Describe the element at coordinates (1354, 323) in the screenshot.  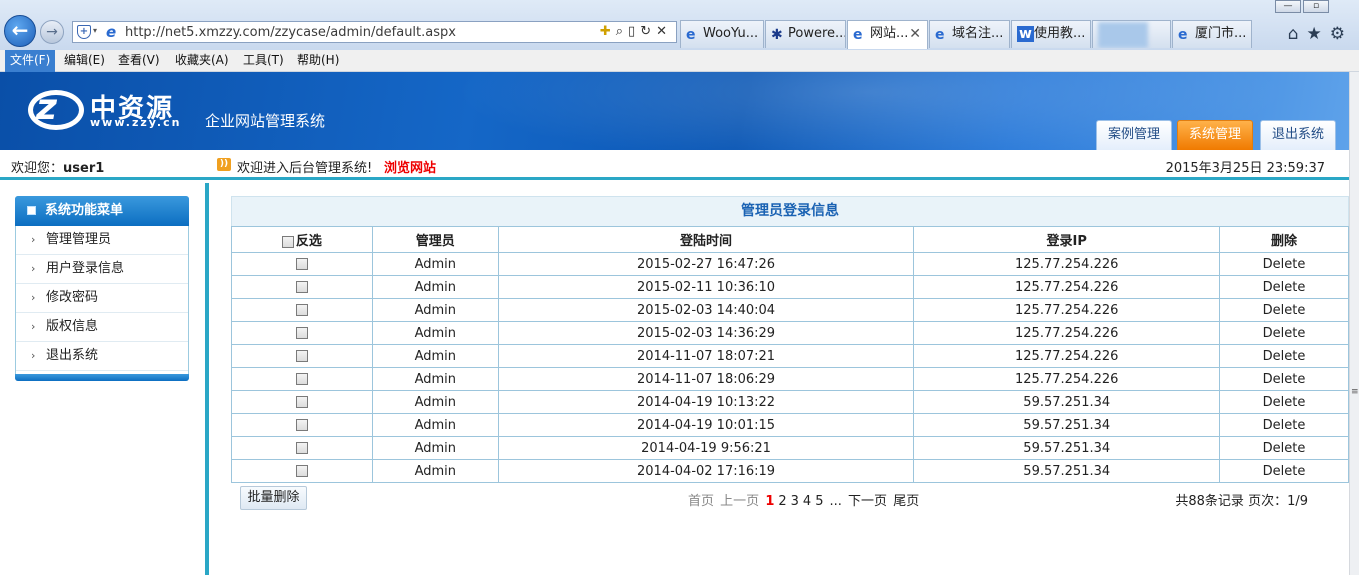
I see `vertical-scrollbar: ≡` at that location.